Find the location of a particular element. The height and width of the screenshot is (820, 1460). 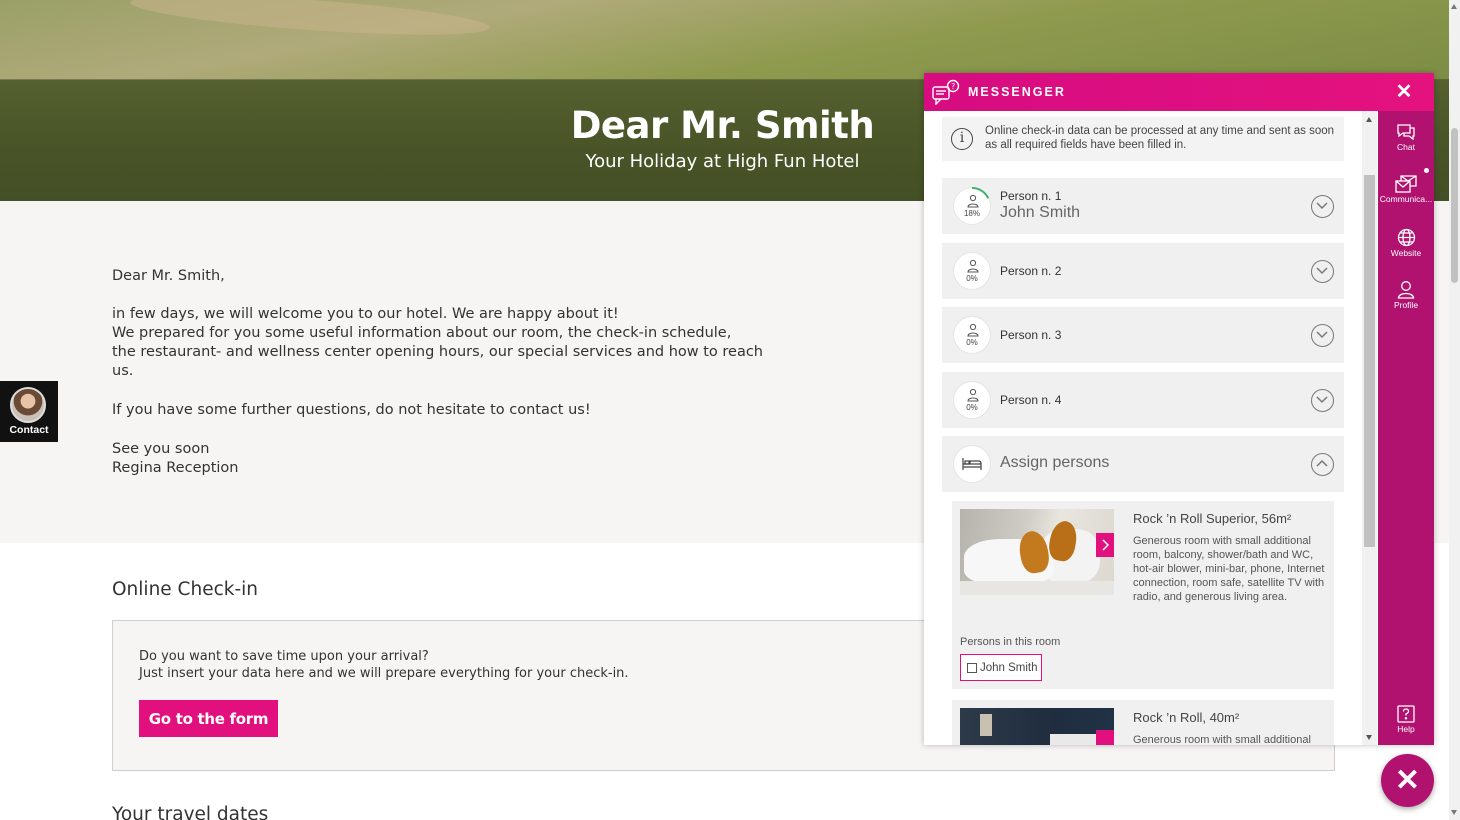

chevron-right-icon is located at coordinates (1106, 545).